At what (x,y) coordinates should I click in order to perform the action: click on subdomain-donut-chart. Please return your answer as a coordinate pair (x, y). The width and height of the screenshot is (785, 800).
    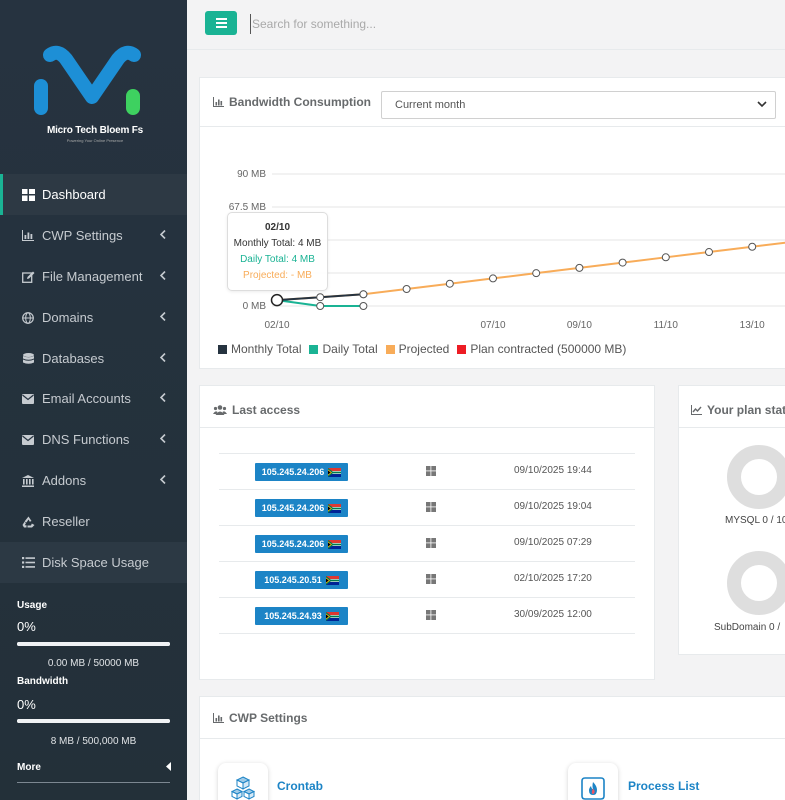
    Looking at the image, I should click on (756, 583).